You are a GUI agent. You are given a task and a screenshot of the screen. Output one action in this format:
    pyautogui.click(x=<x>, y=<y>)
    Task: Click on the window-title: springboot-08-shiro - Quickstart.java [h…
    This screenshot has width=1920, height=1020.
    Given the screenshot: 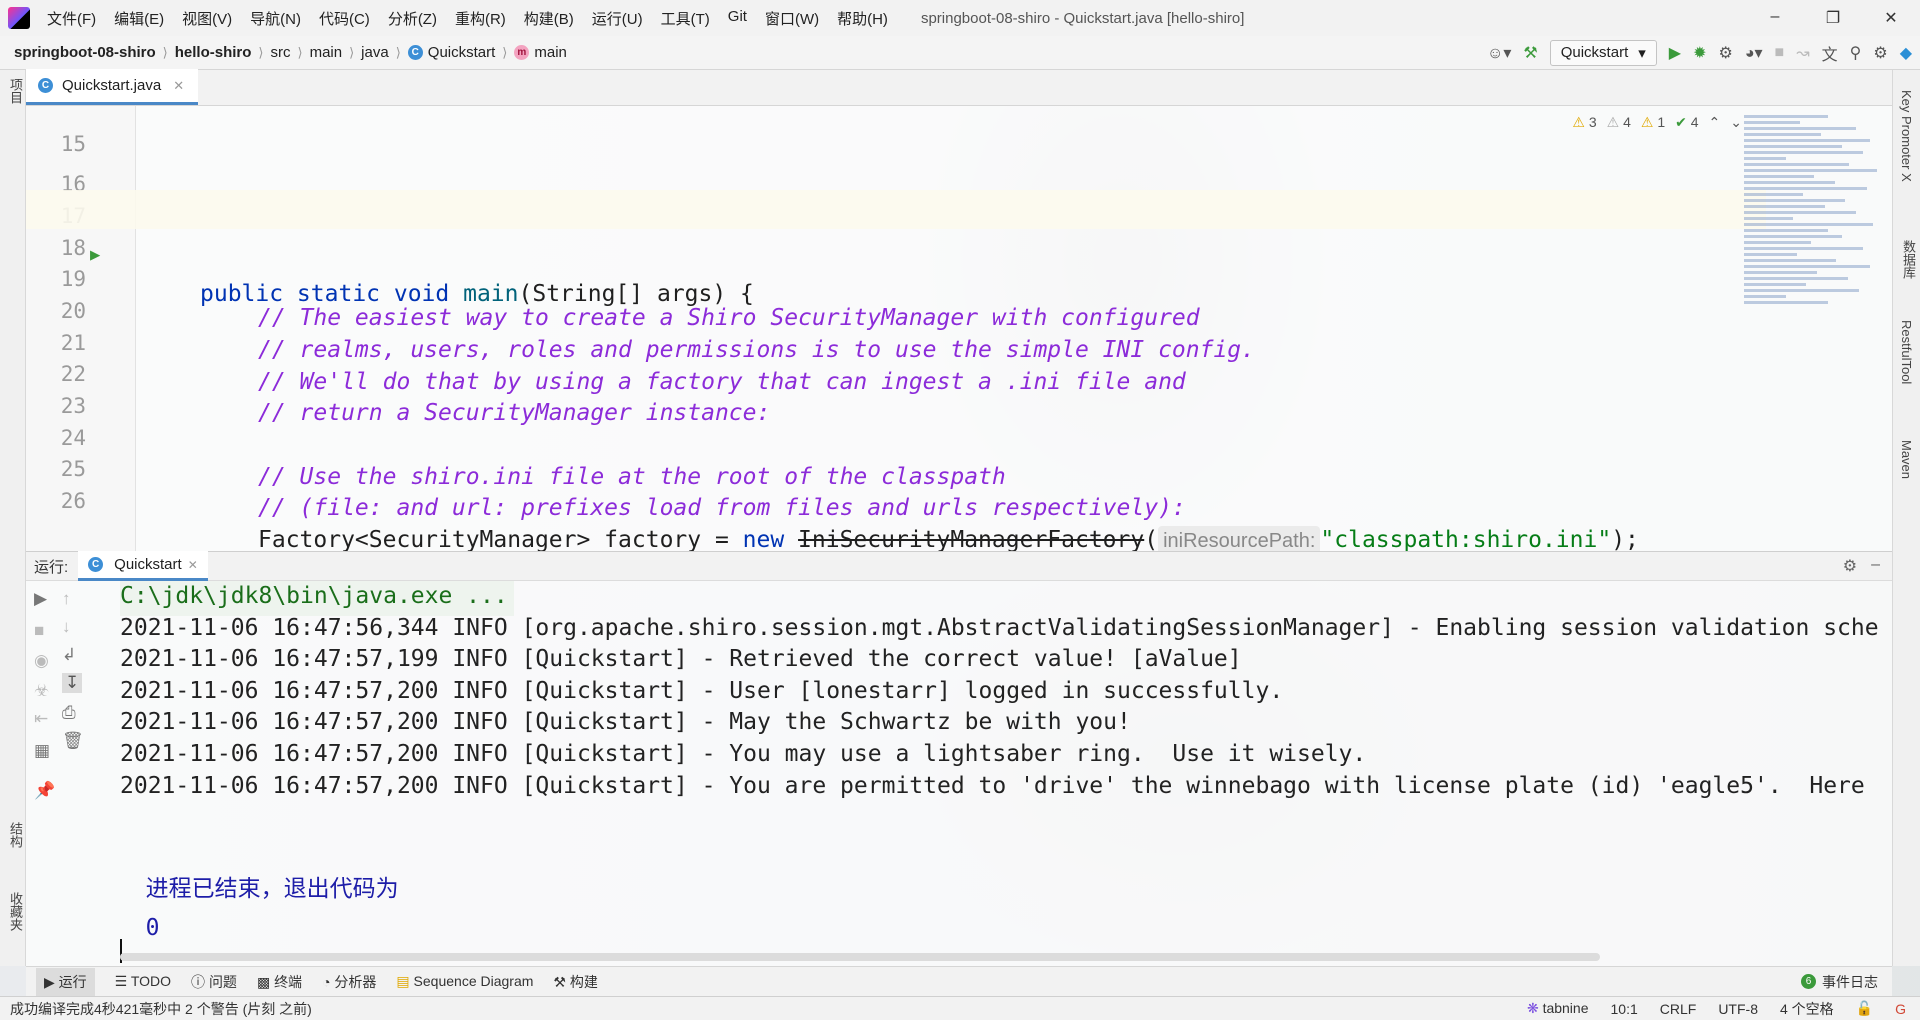 What is the action you would take?
    pyautogui.click(x=1082, y=18)
    